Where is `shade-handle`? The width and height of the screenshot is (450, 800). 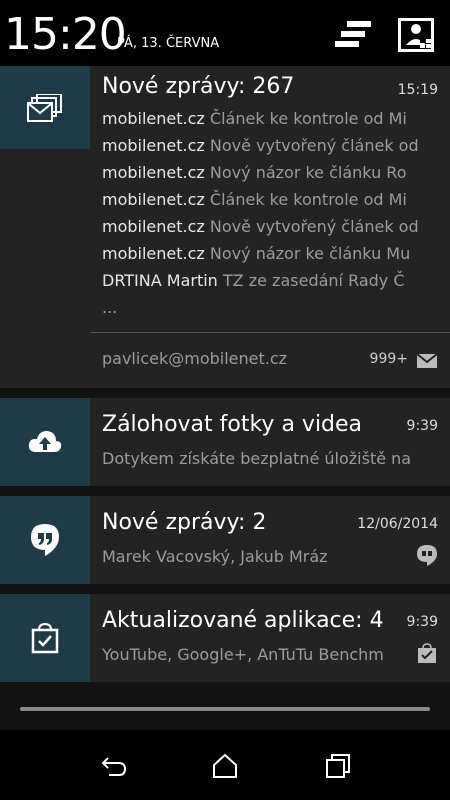
shade-handle is located at coordinates (225, 709).